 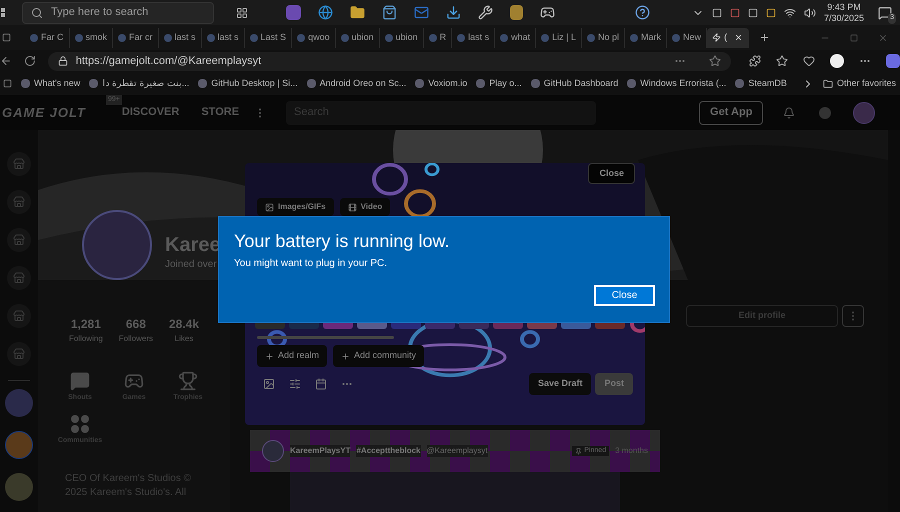 What do you see at coordinates (242, 12) in the screenshot?
I see `task-view-icon` at bounding box center [242, 12].